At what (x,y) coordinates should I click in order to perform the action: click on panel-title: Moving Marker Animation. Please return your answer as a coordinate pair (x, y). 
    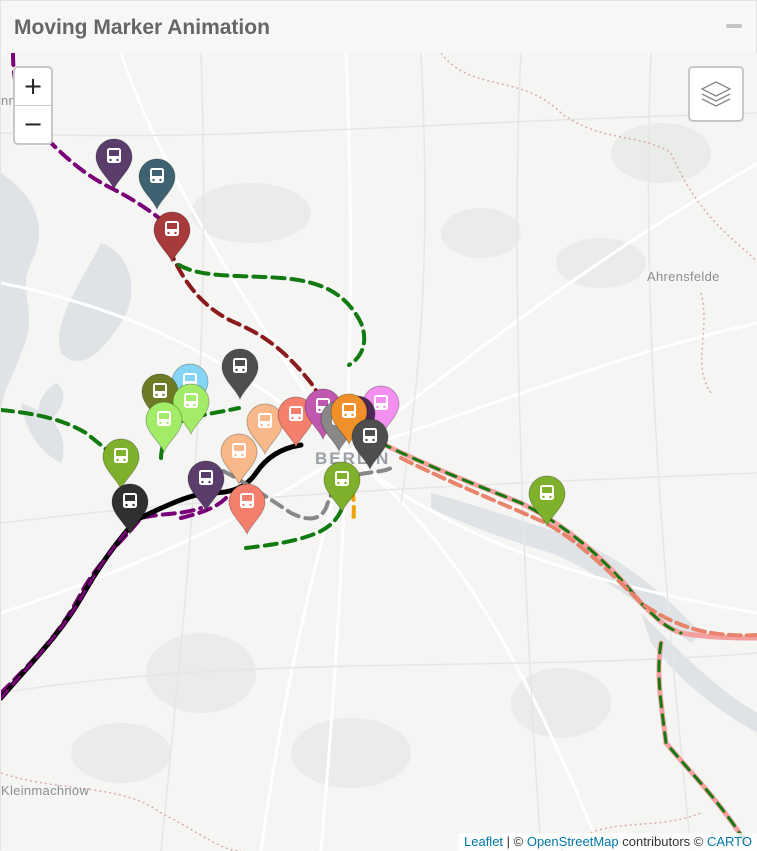
    Looking at the image, I should click on (142, 27).